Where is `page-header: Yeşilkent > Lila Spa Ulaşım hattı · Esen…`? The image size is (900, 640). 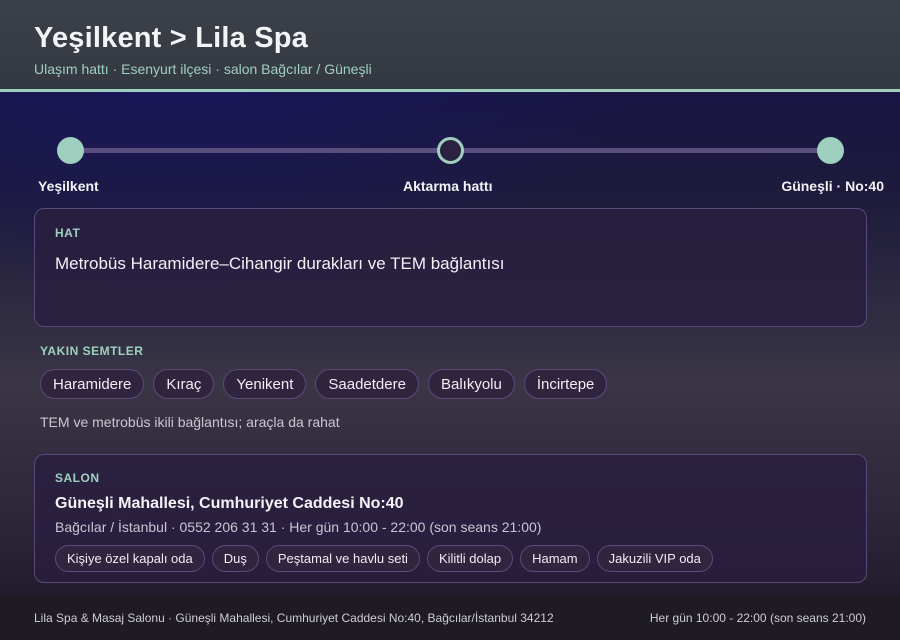
page-header: Yeşilkent > Lila Spa Ulaşım hattı · Esen… is located at coordinates (450, 46).